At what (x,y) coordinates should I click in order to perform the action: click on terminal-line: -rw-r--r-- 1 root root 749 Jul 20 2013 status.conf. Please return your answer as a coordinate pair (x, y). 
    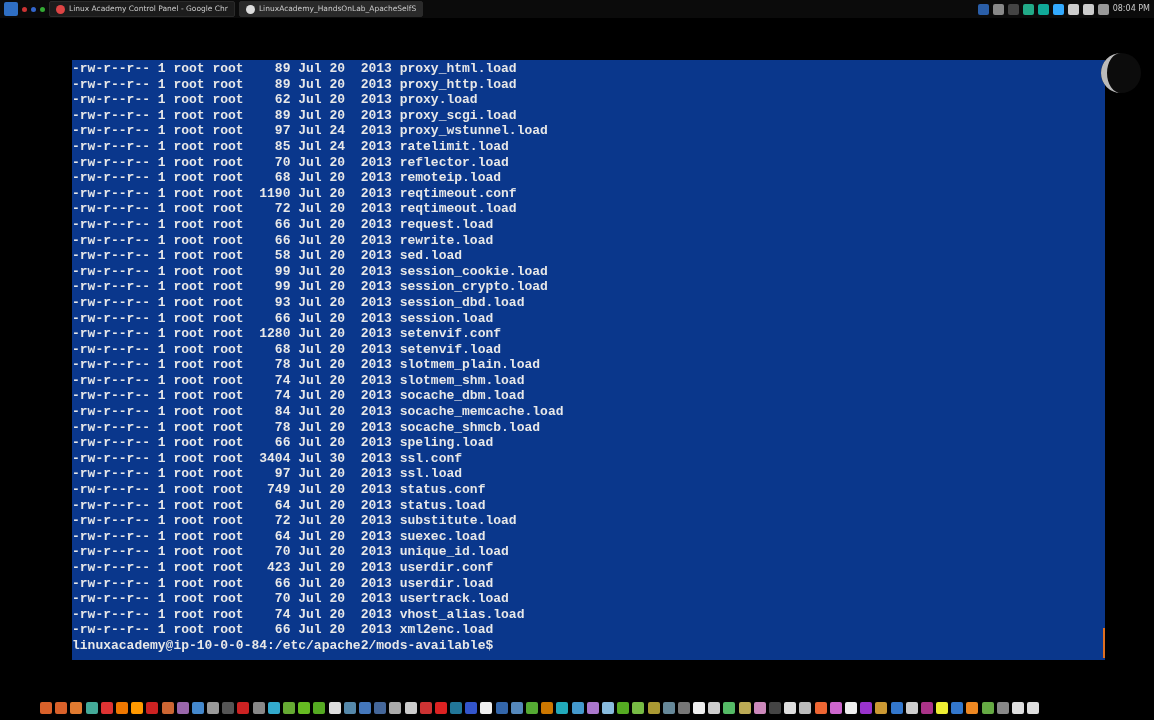
    Looking at the image, I should click on (279, 490).